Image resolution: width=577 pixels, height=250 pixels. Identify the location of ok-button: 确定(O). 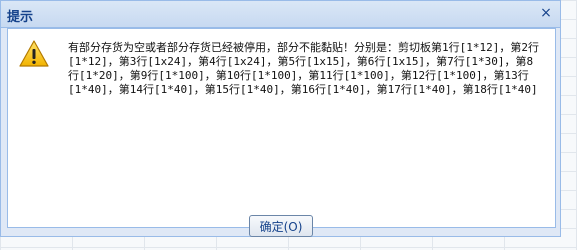
(281, 226).